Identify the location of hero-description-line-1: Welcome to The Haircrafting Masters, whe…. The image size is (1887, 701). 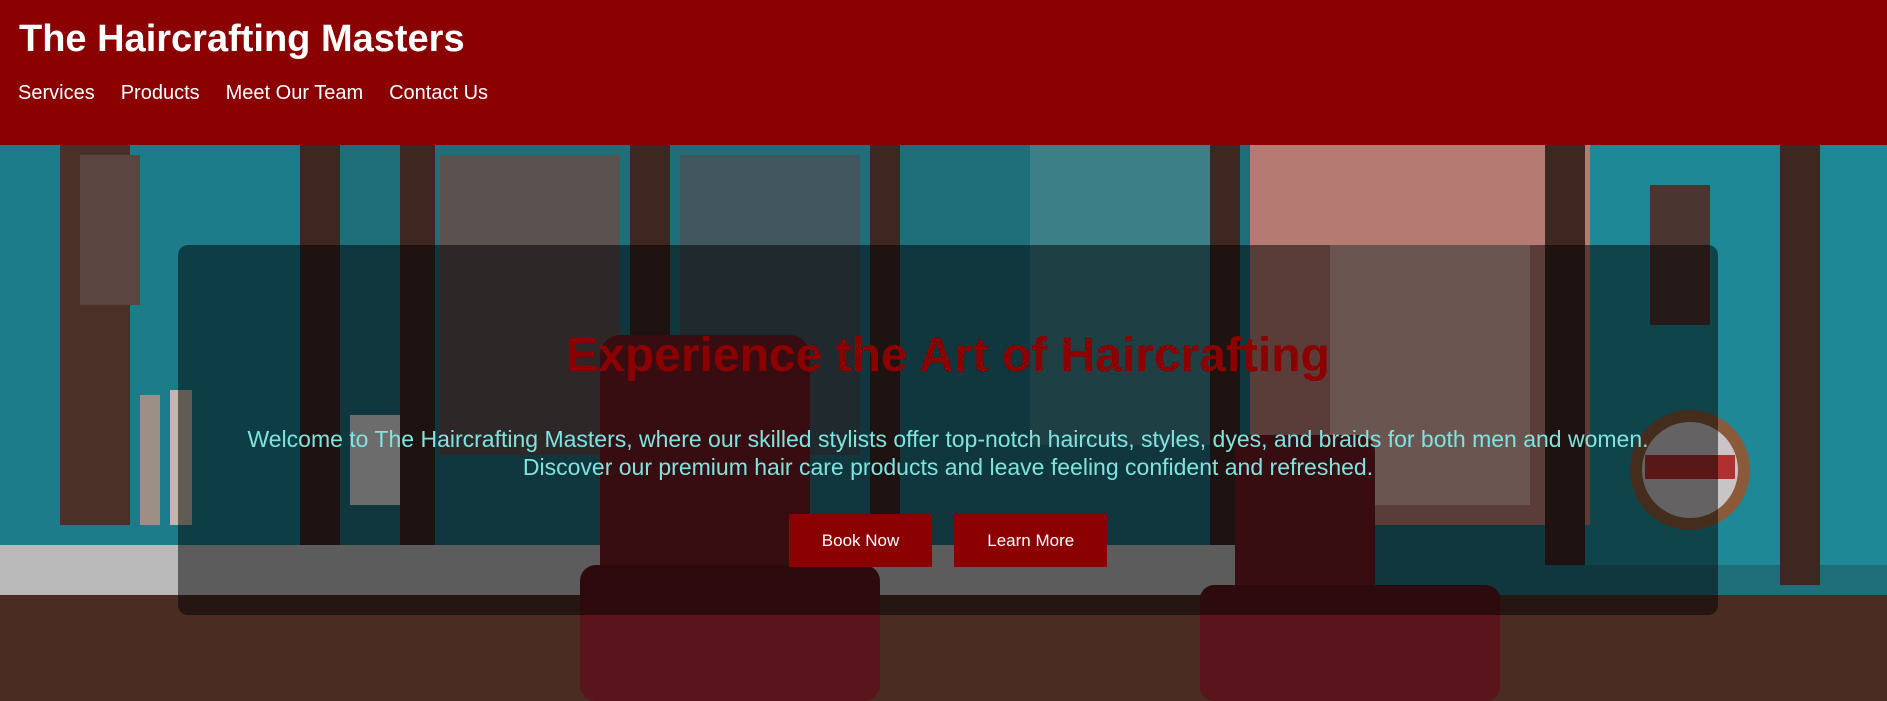
(948, 439).